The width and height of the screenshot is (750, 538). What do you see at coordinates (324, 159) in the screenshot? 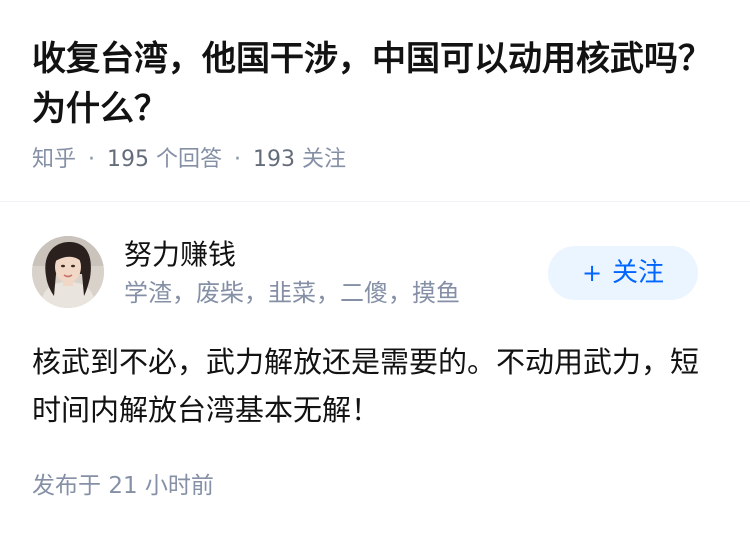
I see `follower-count-label: 关注` at bounding box center [324, 159].